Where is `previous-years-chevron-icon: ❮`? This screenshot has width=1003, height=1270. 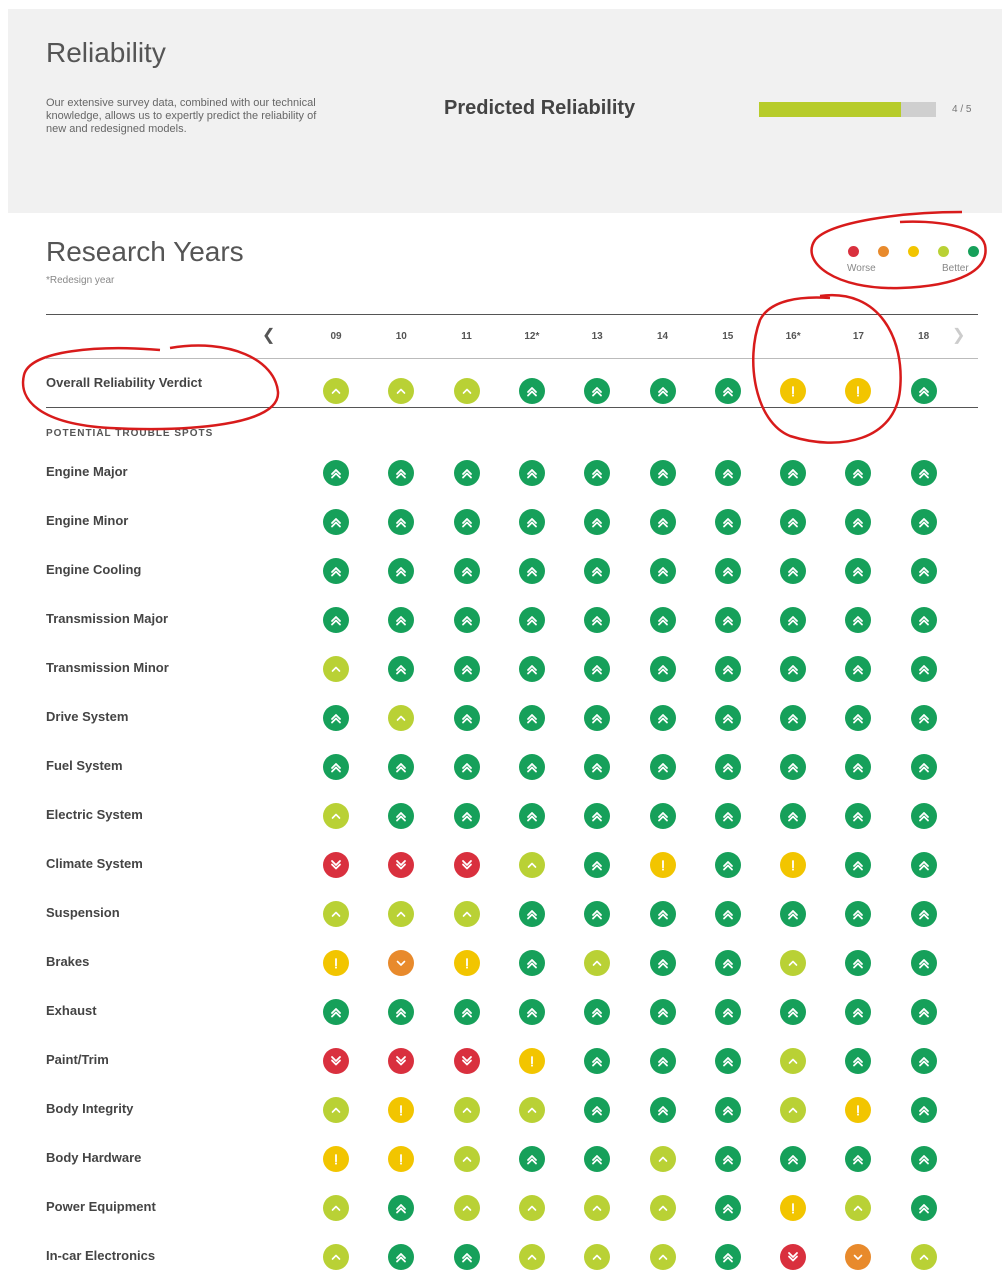 previous-years-chevron-icon: ❮ is located at coordinates (268, 335).